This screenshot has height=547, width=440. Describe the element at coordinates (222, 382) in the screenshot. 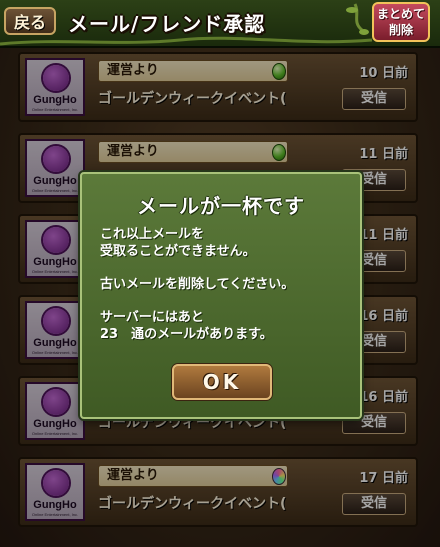

I see `ok-button: OK` at that location.